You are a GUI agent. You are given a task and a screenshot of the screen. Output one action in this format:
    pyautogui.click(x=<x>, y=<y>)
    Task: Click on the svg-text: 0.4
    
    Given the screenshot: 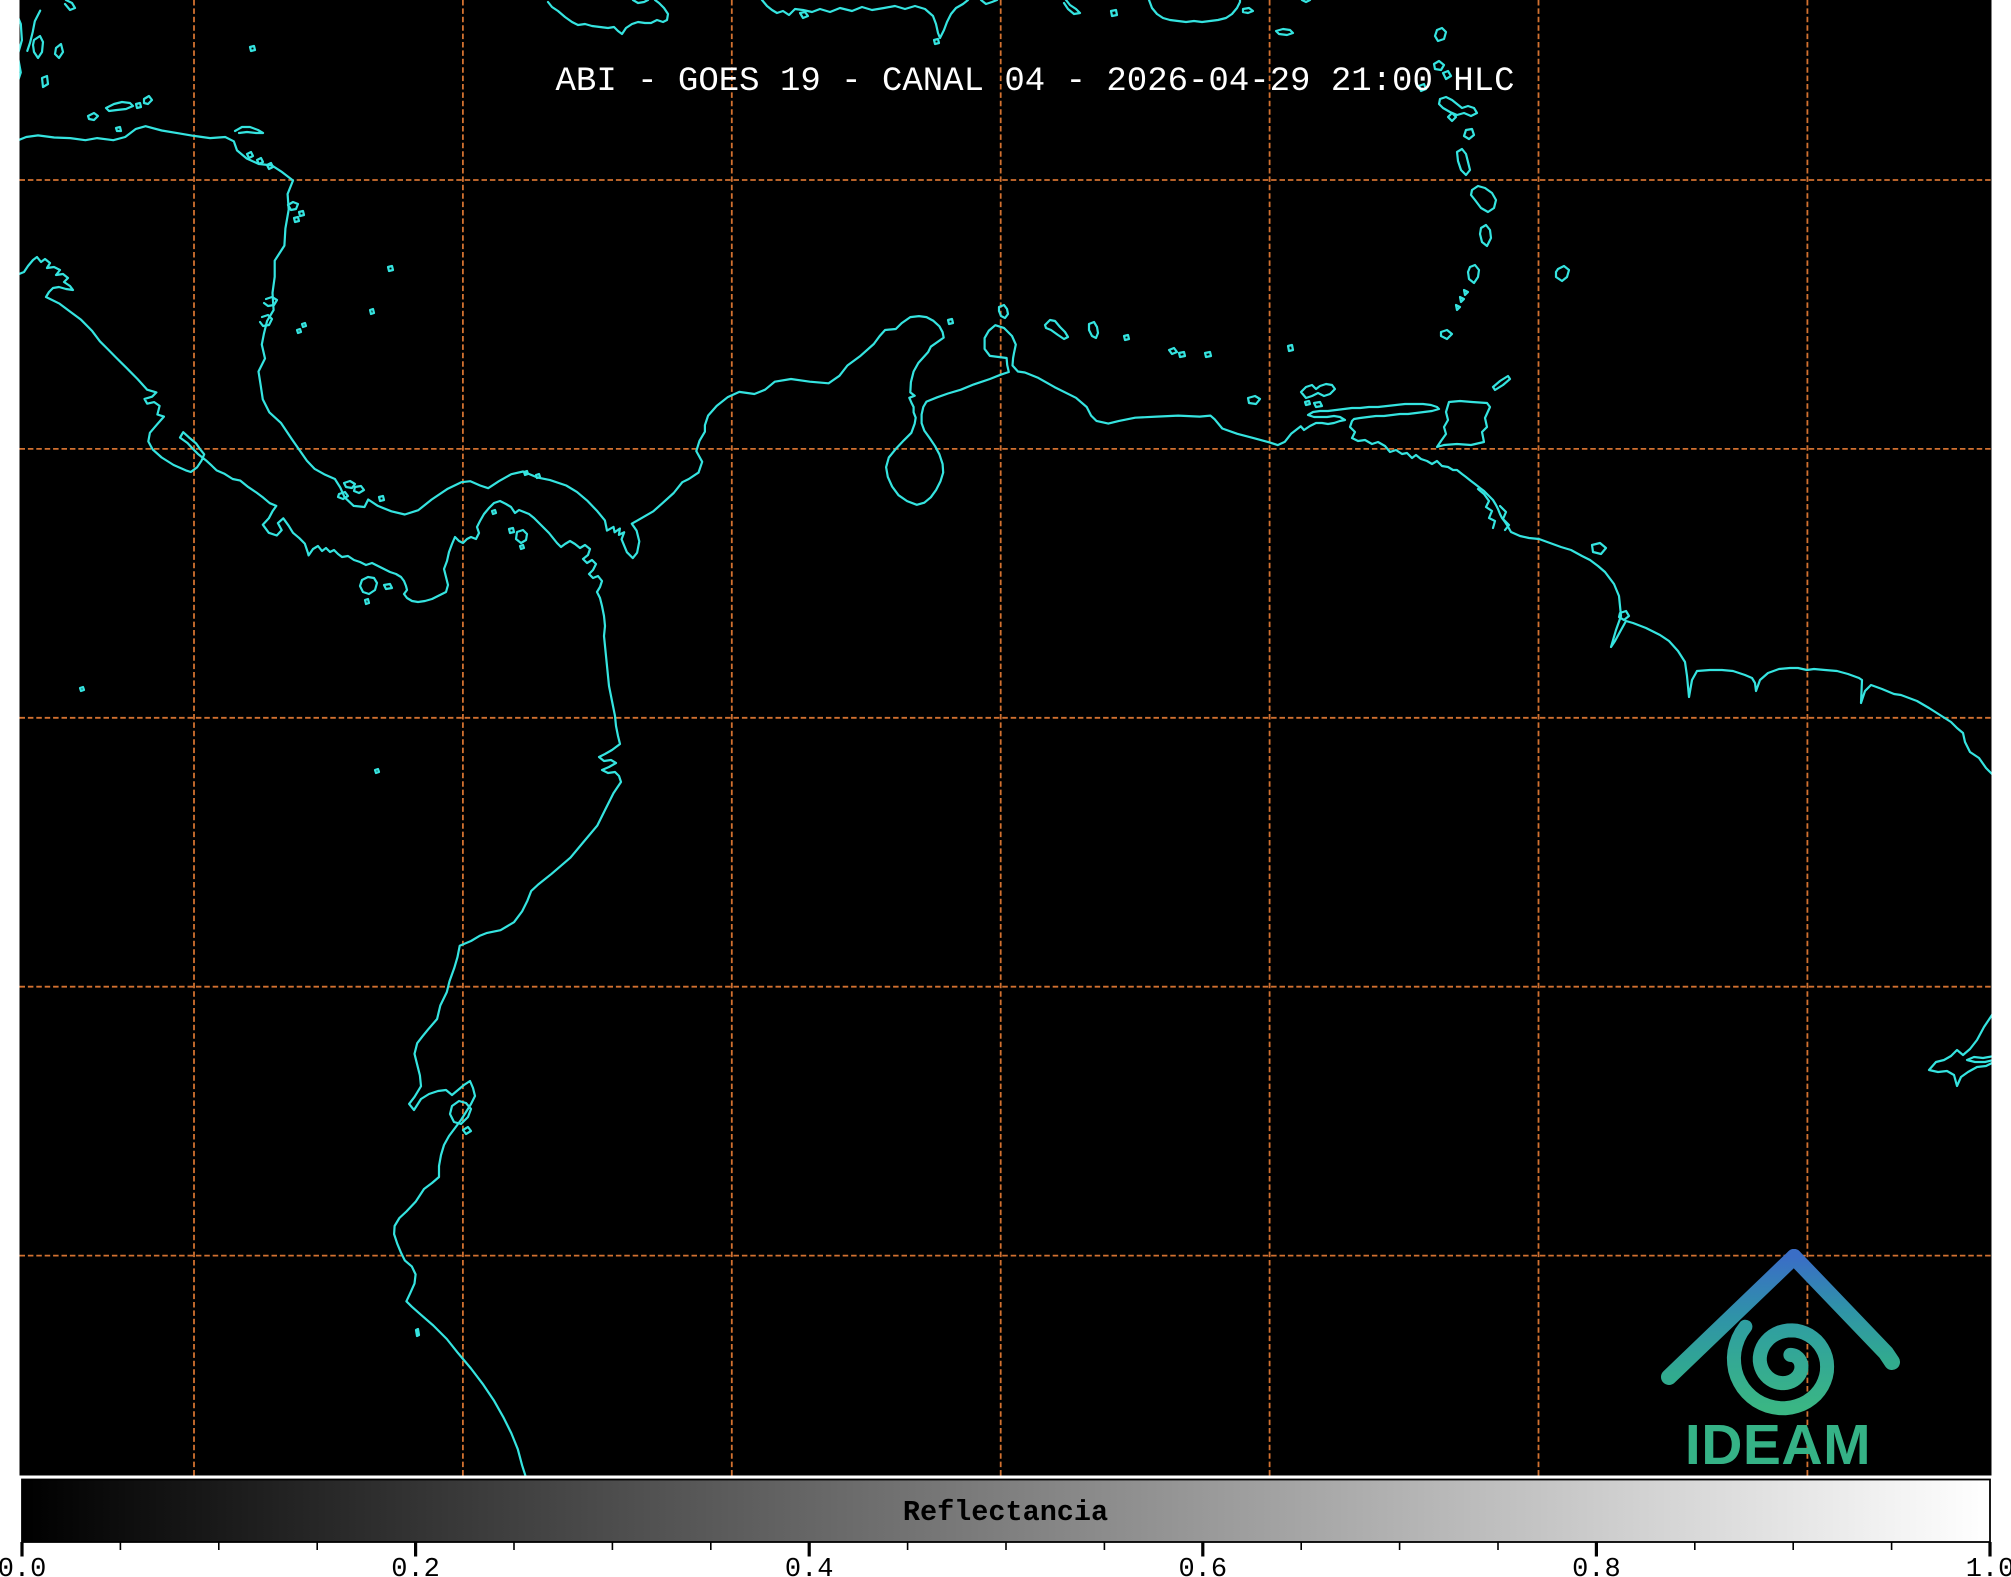 What is the action you would take?
    pyautogui.click(x=809, y=1566)
    